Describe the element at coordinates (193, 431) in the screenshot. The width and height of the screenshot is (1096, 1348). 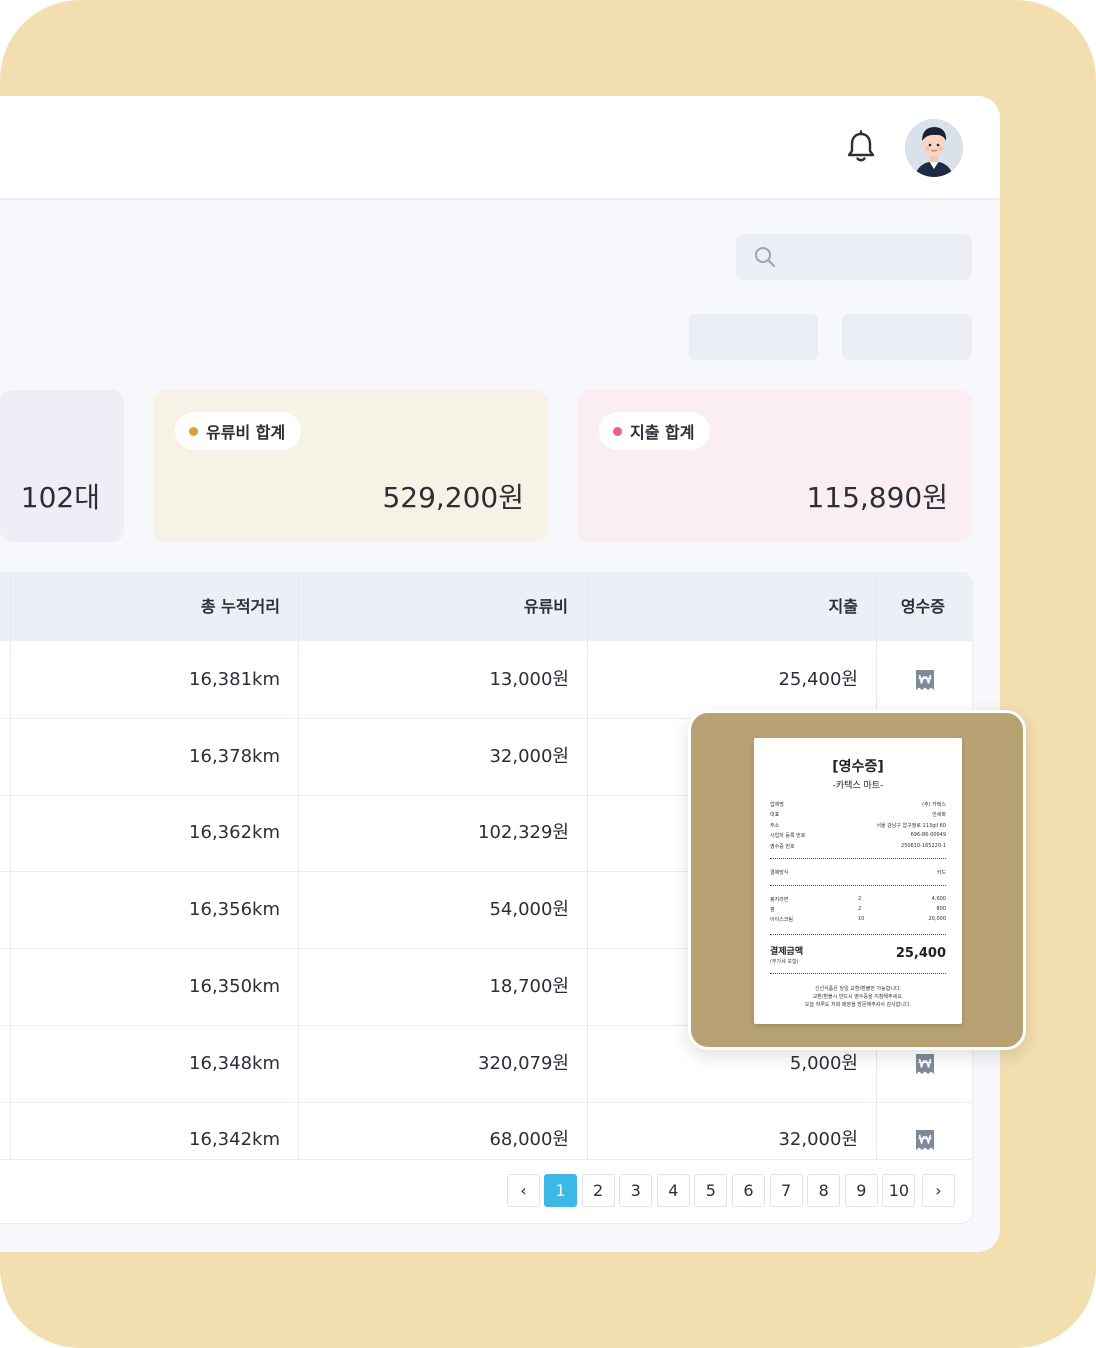
I see `fuel-dot-icon` at that location.